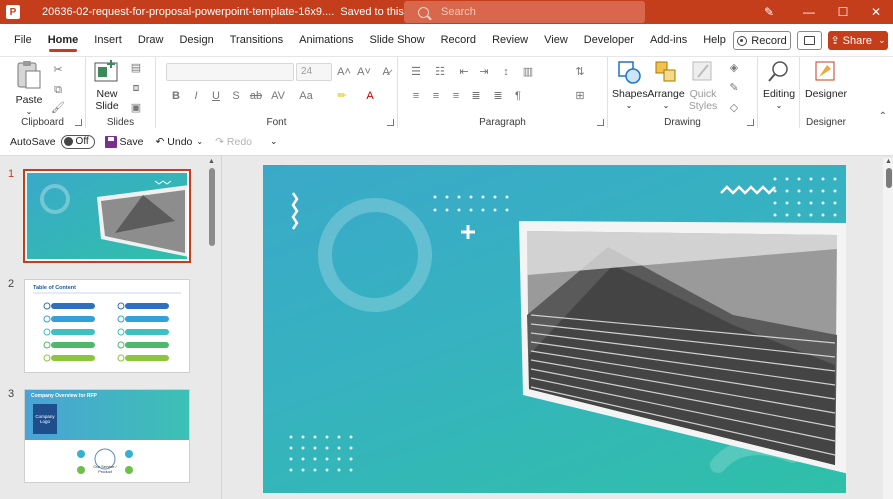 The width and height of the screenshot is (893, 499). What do you see at coordinates (714, 40) in the screenshot?
I see `tab-help: Help` at bounding box center [714, 40].